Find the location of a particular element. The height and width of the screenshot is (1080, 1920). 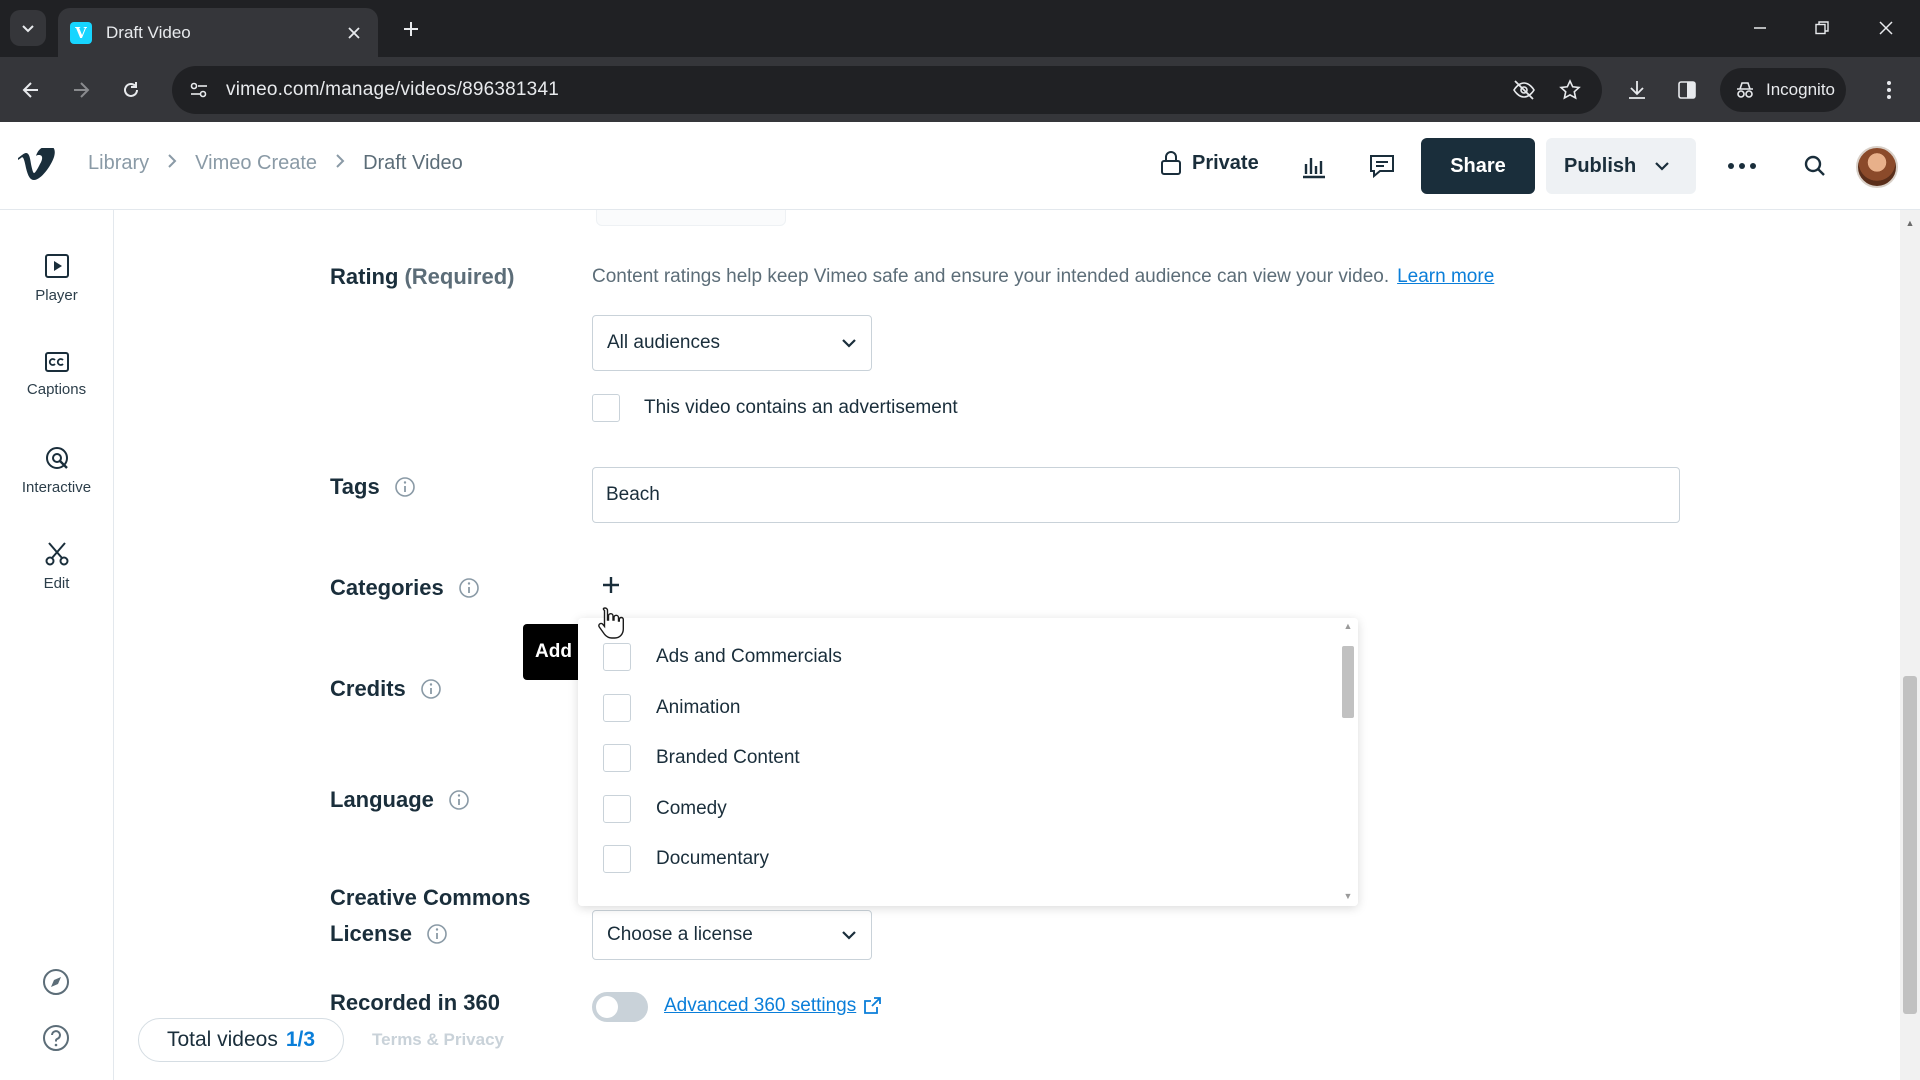

dropdown-scrollbar: ▲ ▼ is located at coordinates (1347, 762).